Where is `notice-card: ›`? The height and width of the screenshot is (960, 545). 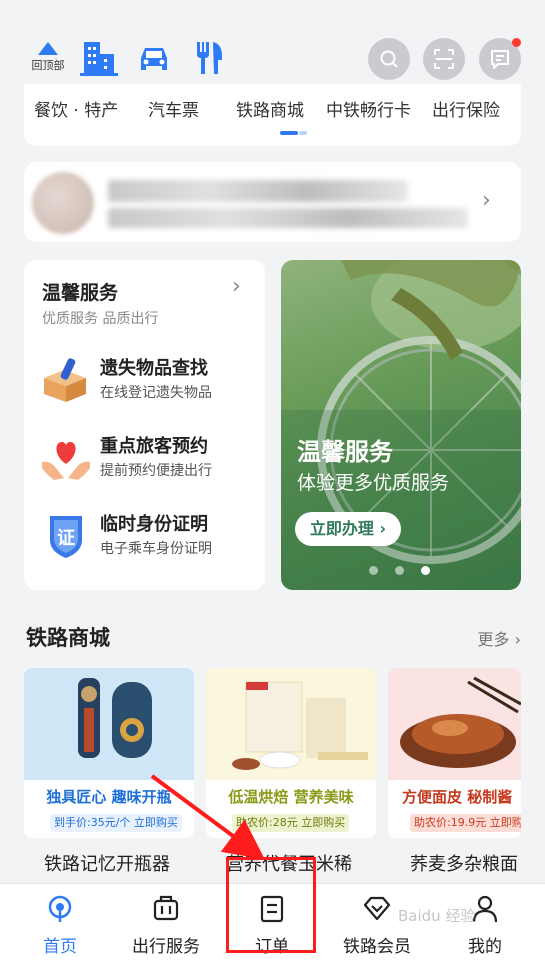 notice-card: › is located at coordinates (272, 202).